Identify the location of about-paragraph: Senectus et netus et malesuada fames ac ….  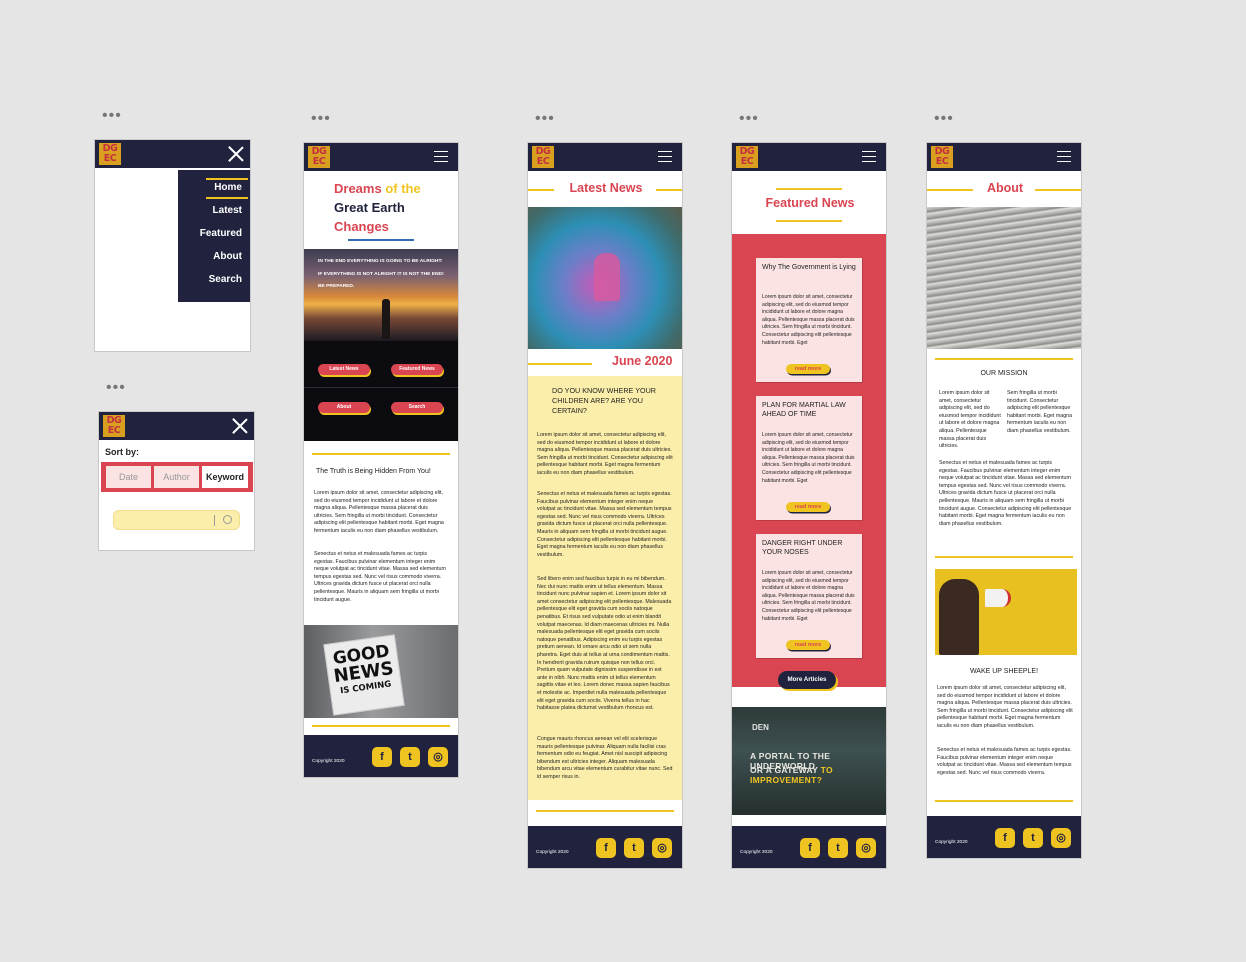
(1004, 761).